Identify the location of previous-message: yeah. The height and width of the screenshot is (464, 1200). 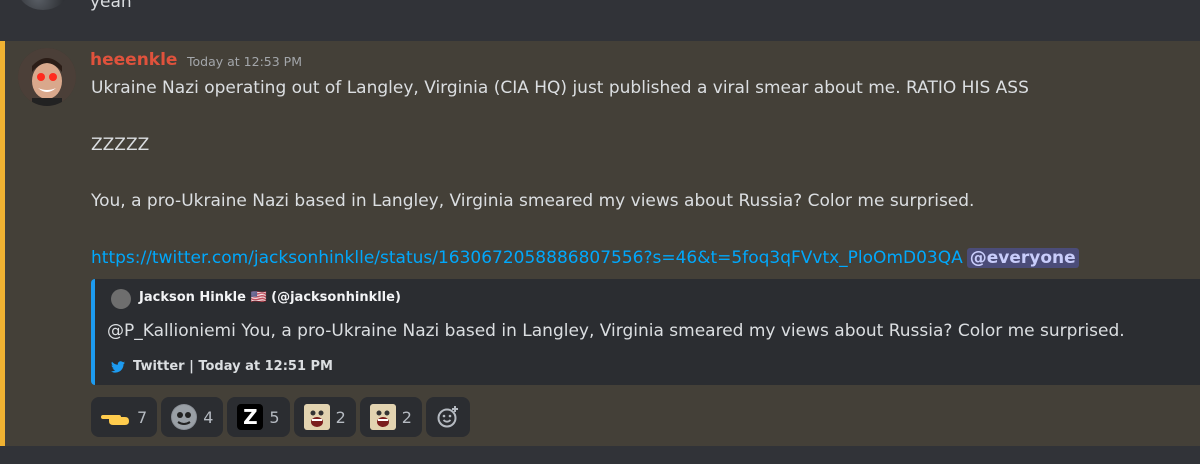
(600, 20).